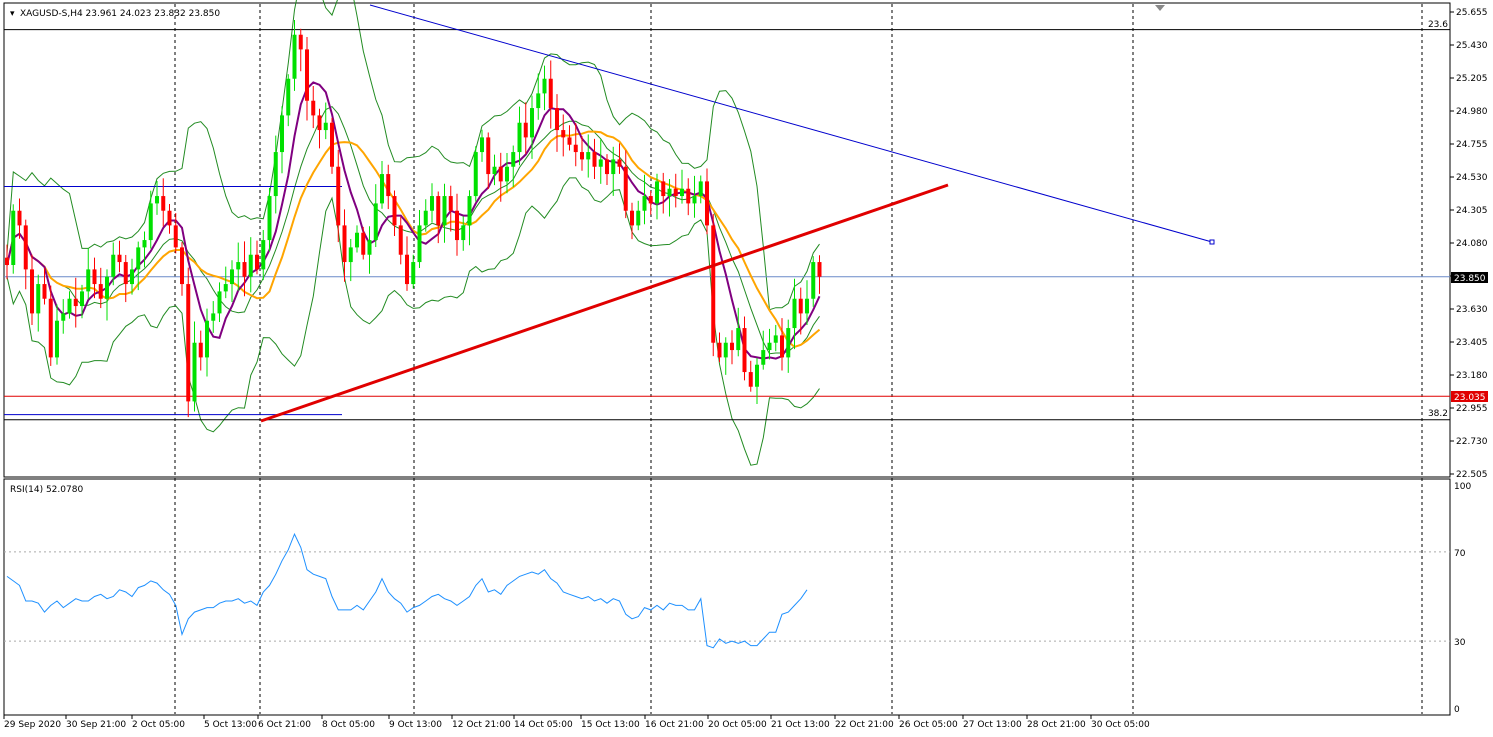  What do you see at coordinates (1457, 710) in the screenshot?
I see `rsi-tick-label: 0` at bounding box center [1457, 710].